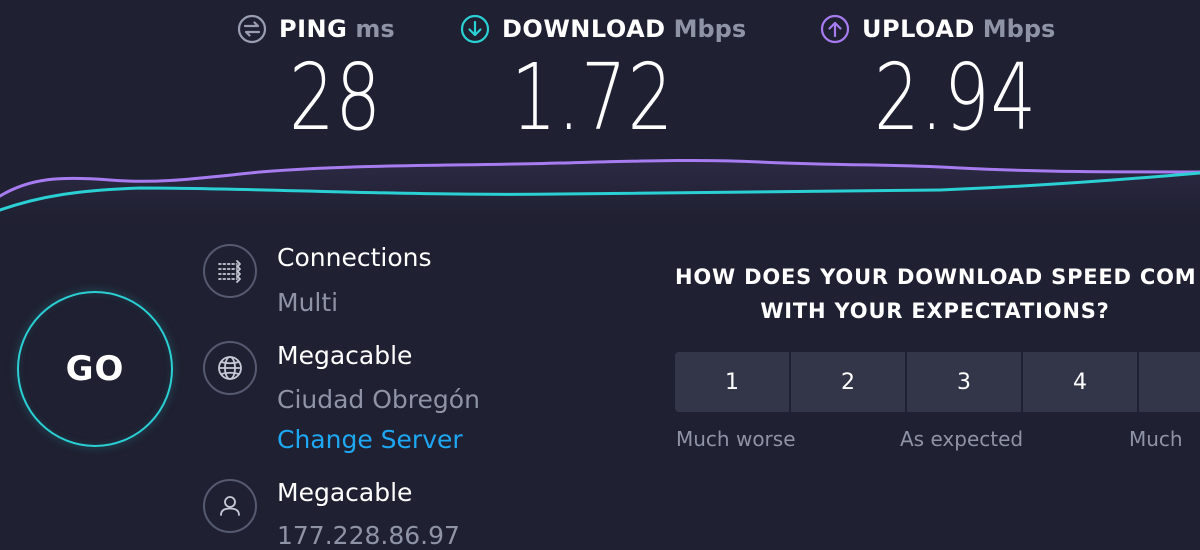 This screenshot has width=1200, height=550. I want to click on rating-scale: 1 2 3 4, so click(937, 382).